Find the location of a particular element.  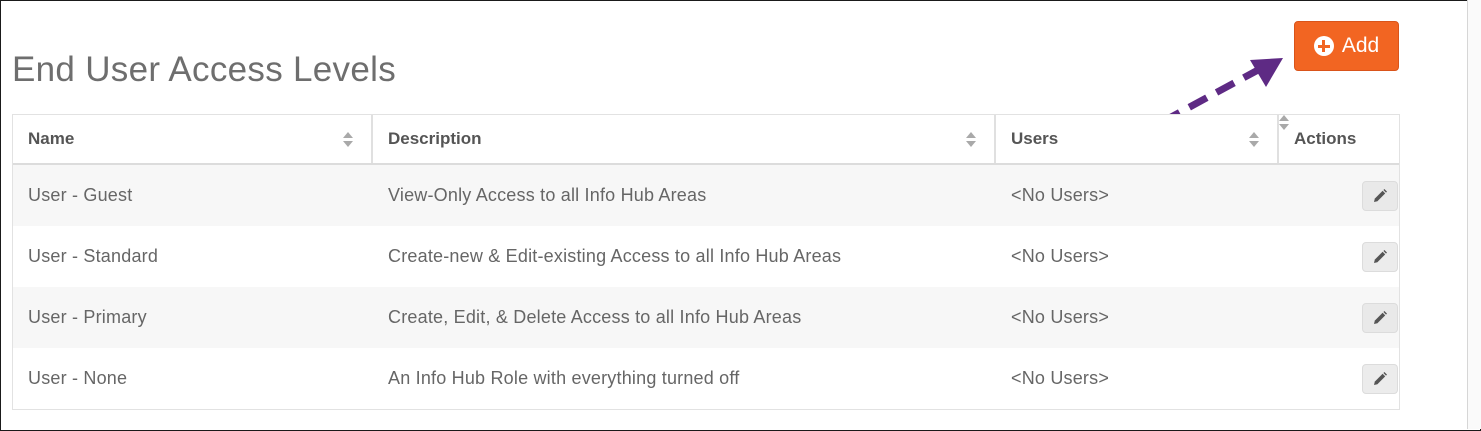

cell-name: User - Standard is located at coordinates (93, 256).